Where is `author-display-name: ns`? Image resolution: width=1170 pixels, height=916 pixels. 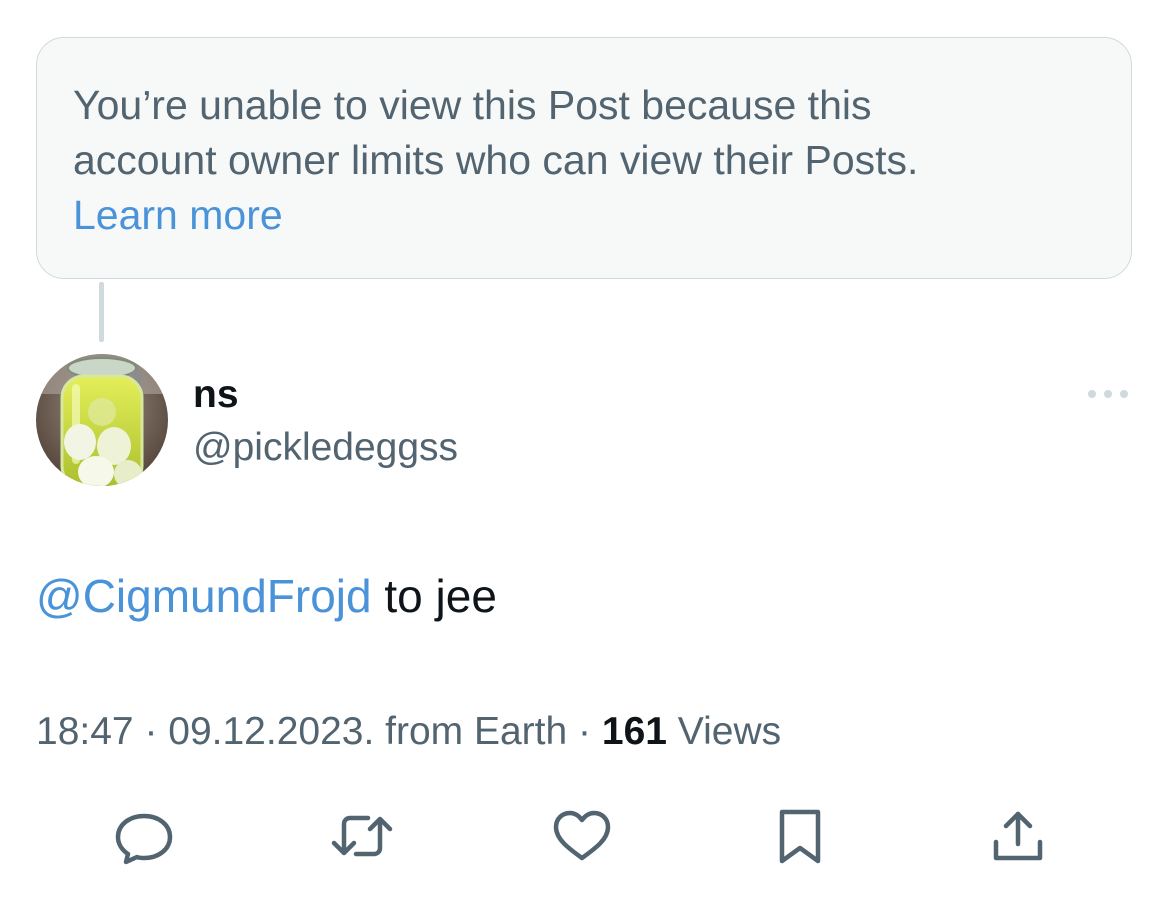 author-display-name: ns is located at coordinates (216, 395).